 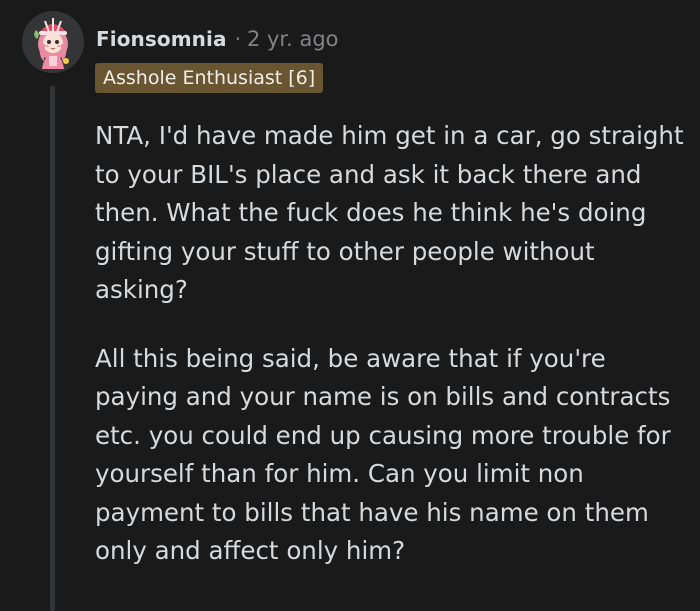 I want to click on user-avatar-icon, so click(x=53, y=42).